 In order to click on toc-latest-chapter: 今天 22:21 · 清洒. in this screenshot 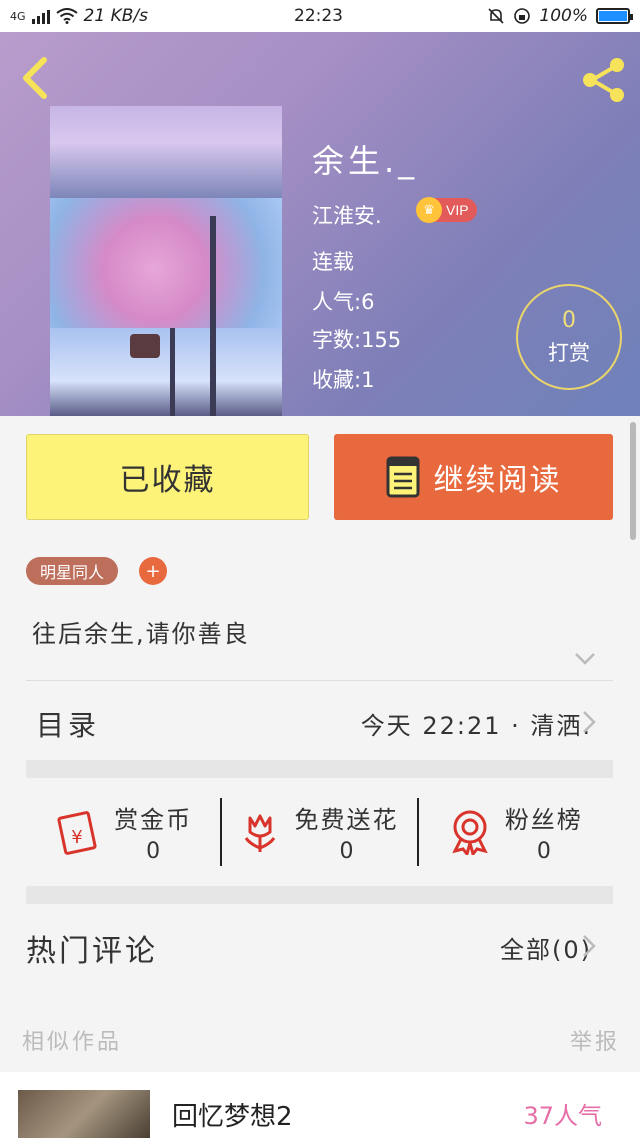, I will do `click(476, 723)`.